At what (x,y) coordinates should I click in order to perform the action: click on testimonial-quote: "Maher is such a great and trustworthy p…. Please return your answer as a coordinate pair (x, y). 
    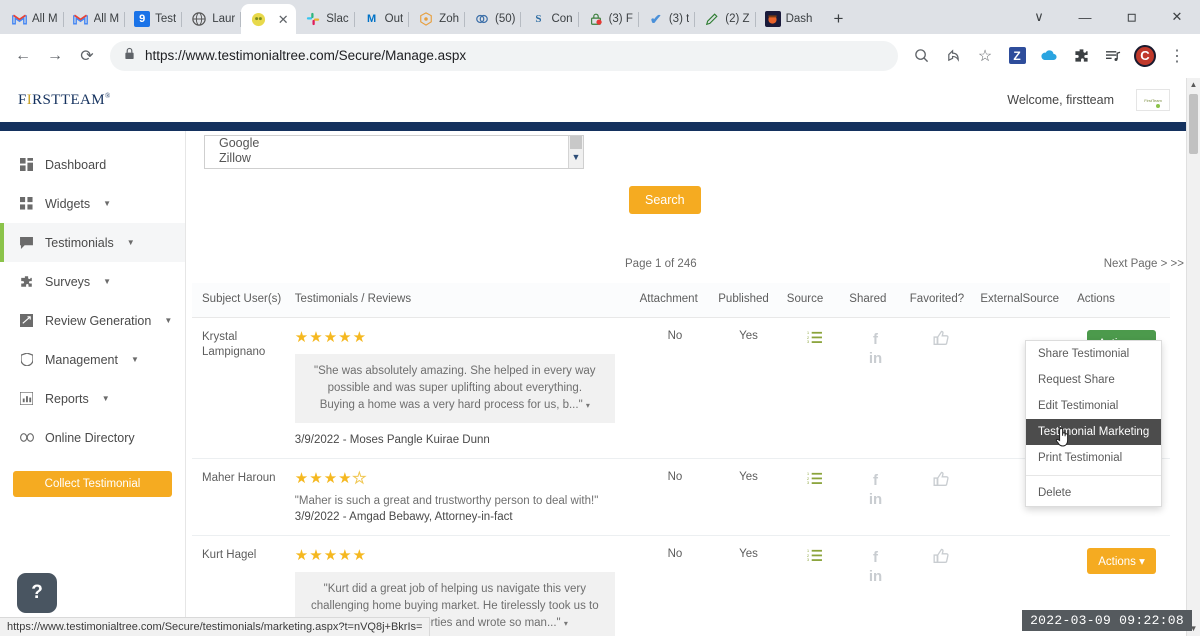
    Looking at the image, I should click on (463, 501).